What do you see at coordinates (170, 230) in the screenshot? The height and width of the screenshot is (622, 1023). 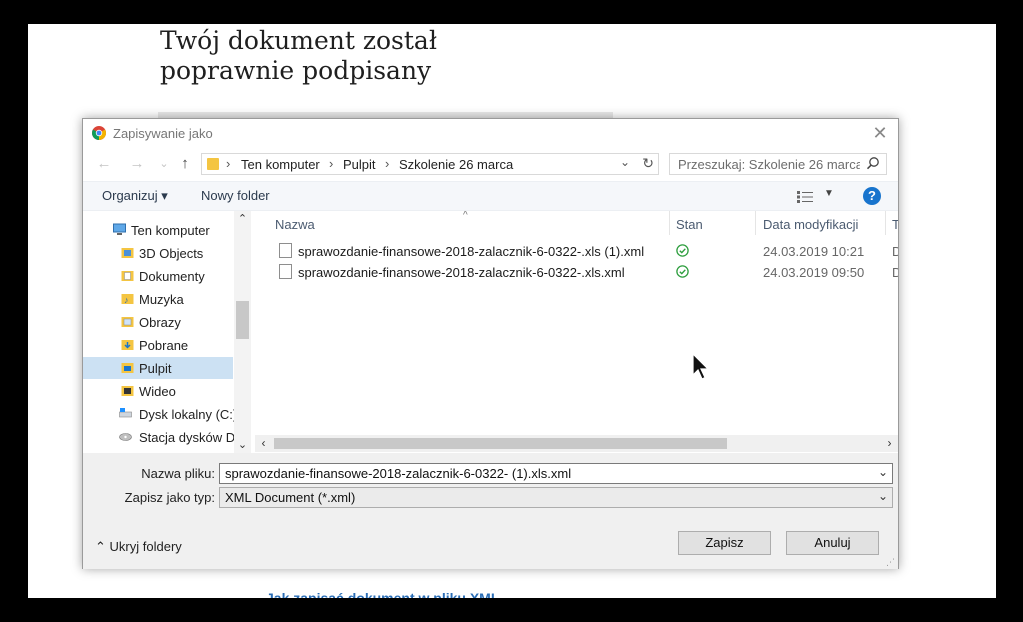 I see `nav-item-label: Ten komputer` at bounding box center [170, 230].